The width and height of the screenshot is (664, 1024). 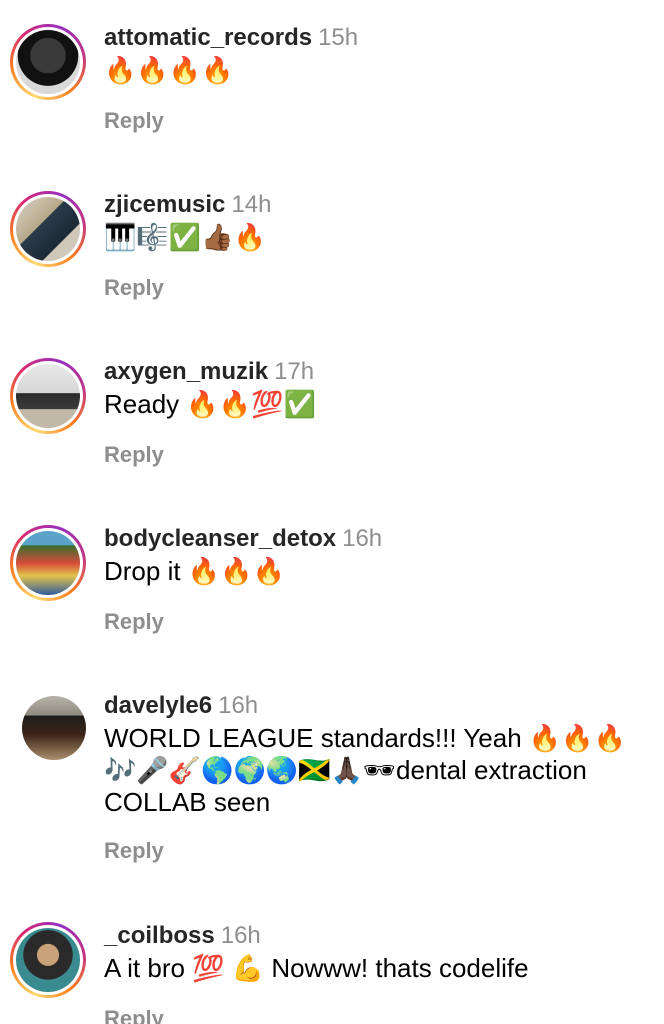 What do you see at coordinates (185, 237) in the screenshot?
I see `comment-text: 🎹🎼✅👍🏾🔥` at bounding box center [185, 237].